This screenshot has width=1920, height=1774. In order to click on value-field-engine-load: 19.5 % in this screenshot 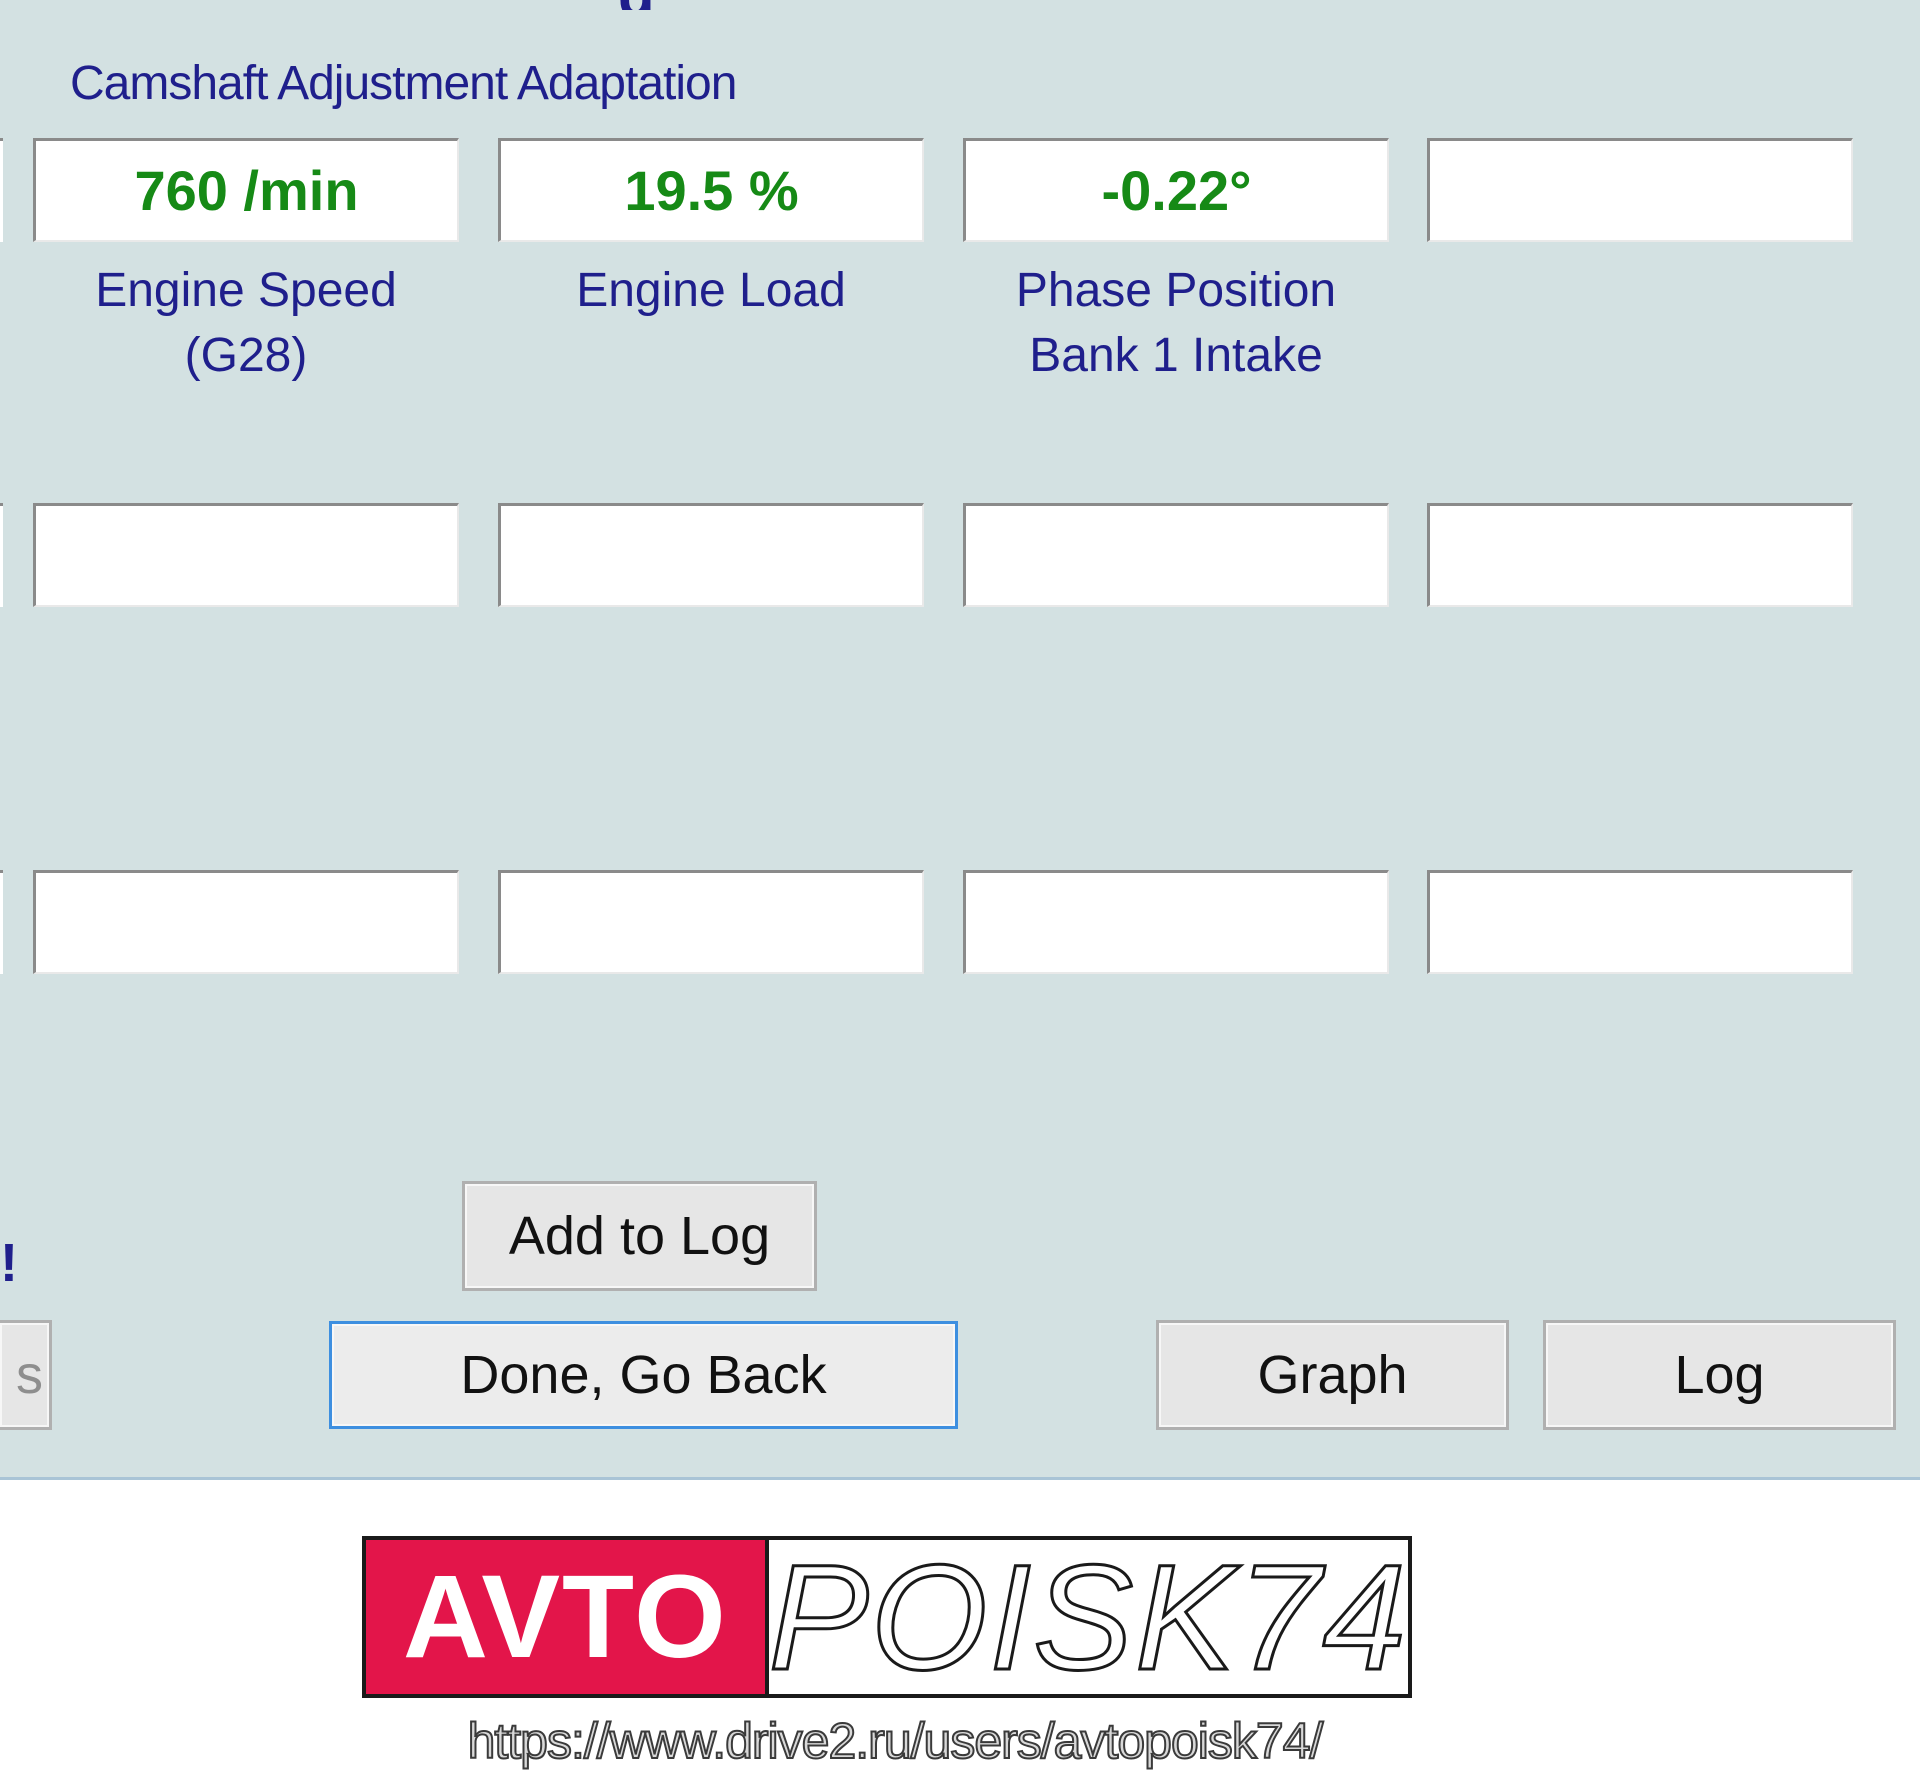, I will do `click(711, 190)`.